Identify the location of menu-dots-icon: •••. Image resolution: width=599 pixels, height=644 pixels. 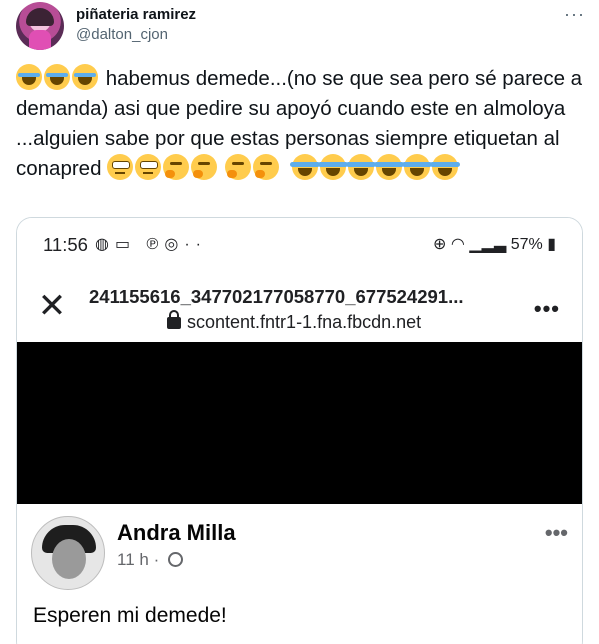
(547, 309).